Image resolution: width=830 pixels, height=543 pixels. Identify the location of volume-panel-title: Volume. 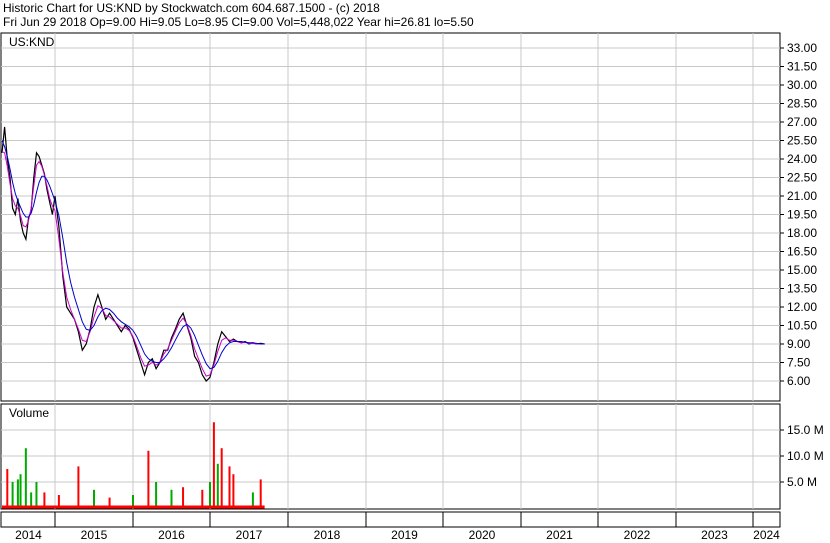
(29, 413).